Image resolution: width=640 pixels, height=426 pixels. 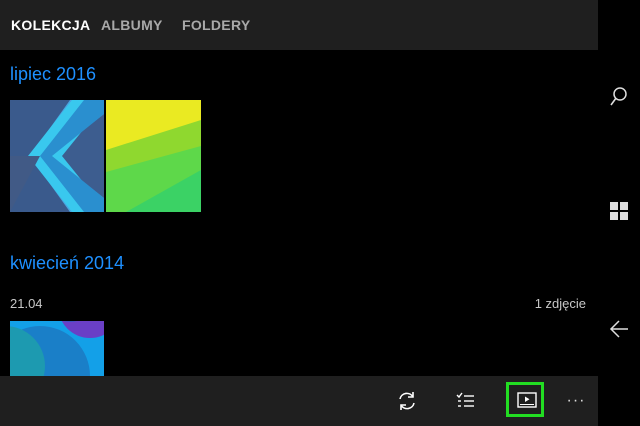 I want to click on search-button, so click(x=619, y=97).